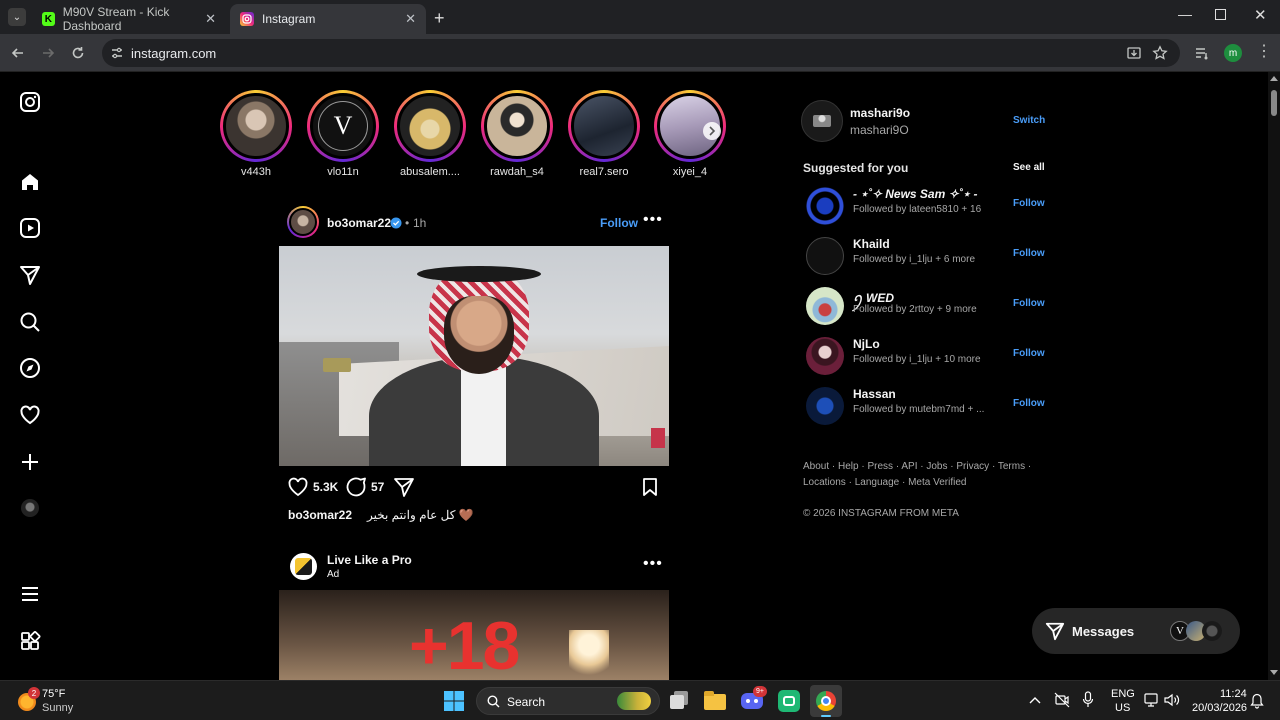 The width and height of the screenshot is (1280, 720). Describe the element at coordinates (789, 701) in the screenshot. I see `kick-app-button` at that location.